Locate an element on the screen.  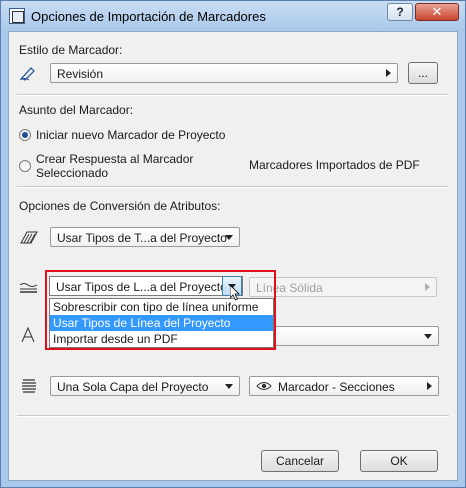
menu-item-uniform-line: Sobrescribir con tipo de línea uniforme is located at coordinates (161, 307).